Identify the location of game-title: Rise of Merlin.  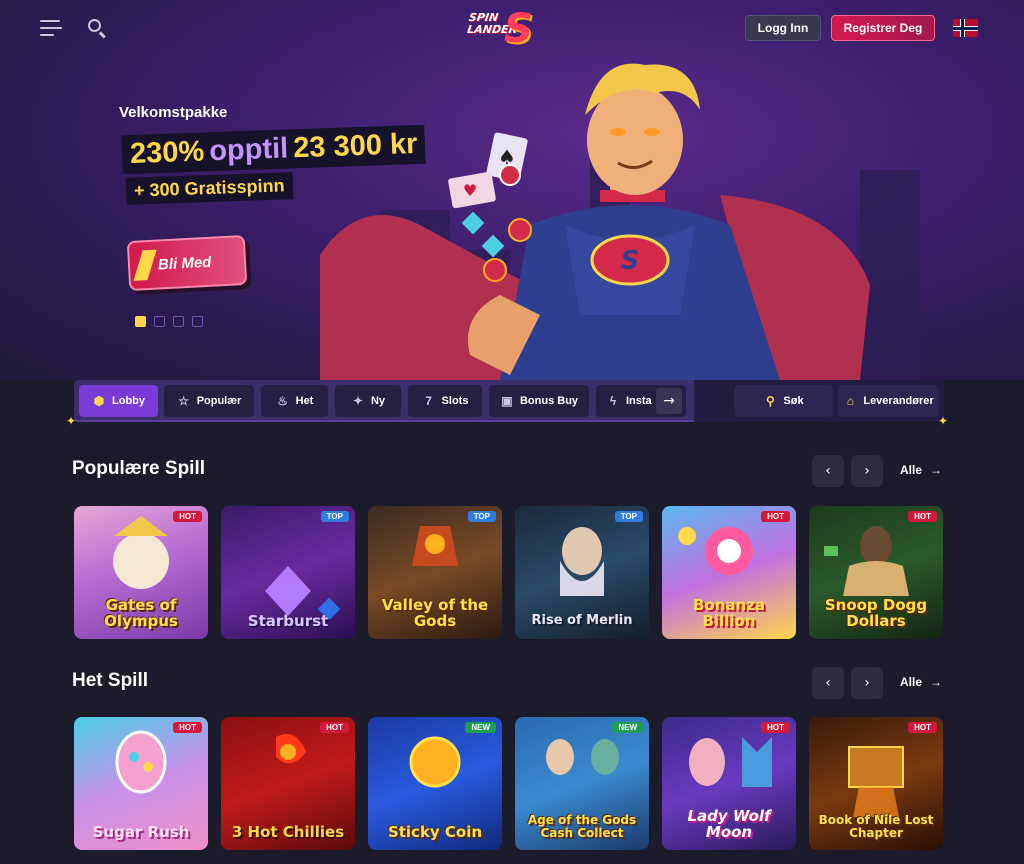
(582, 620).